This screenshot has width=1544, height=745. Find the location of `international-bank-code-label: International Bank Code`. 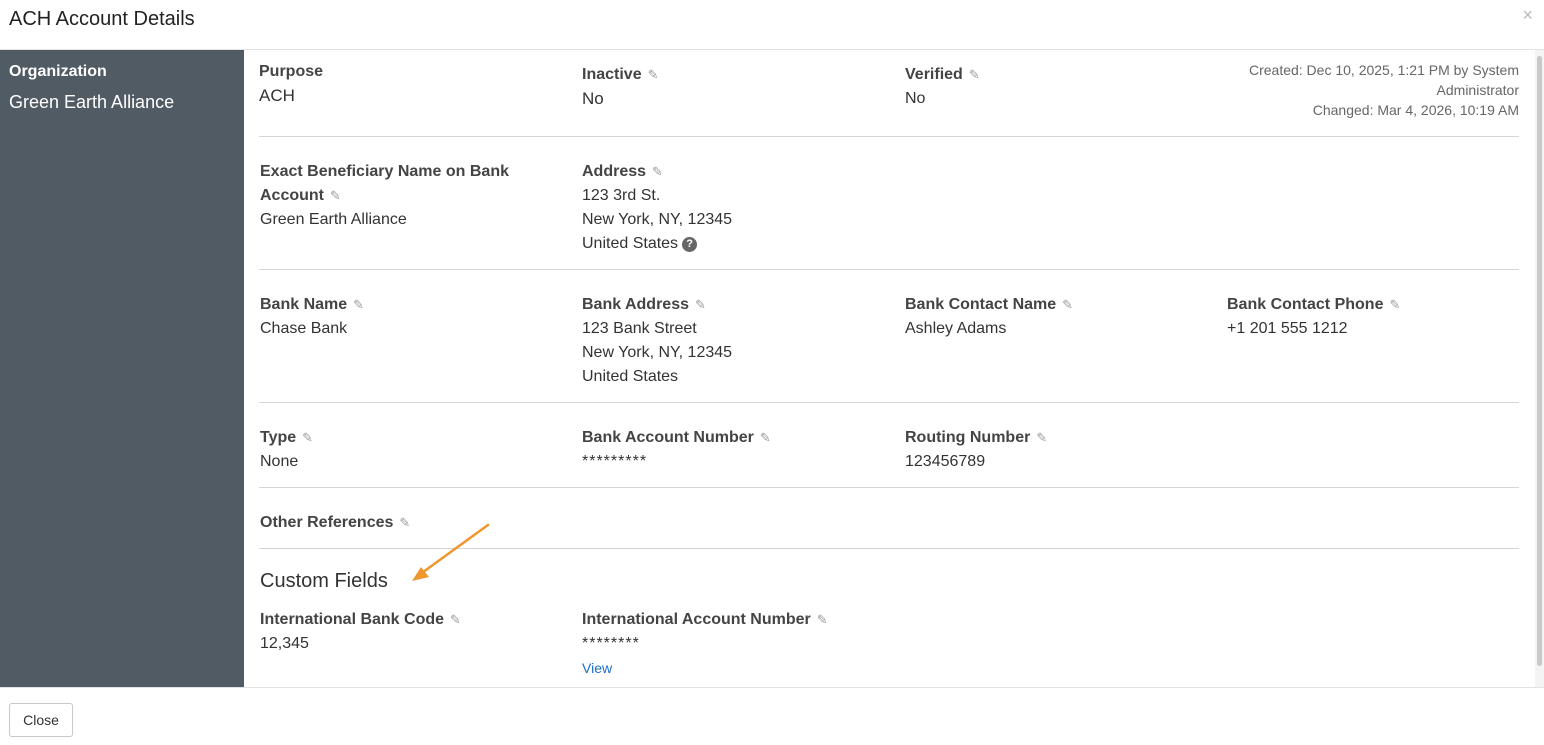

international-bank-code-label: International Bank Code is located at coordinates (352, 619).